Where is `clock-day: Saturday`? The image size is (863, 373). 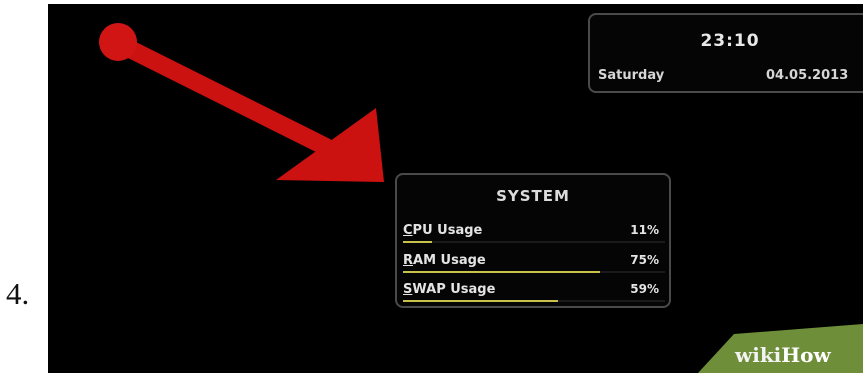 clock-day: Saturday is located at coordinates (631, 75).